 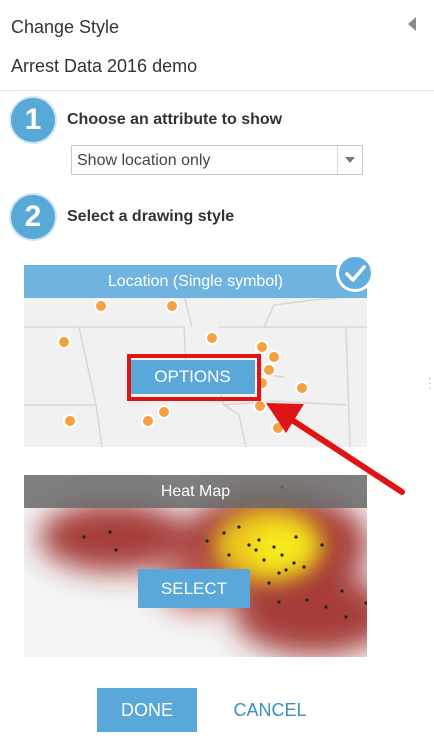 I want to click on step-1-badge: 1, so click(x=33, y=120).